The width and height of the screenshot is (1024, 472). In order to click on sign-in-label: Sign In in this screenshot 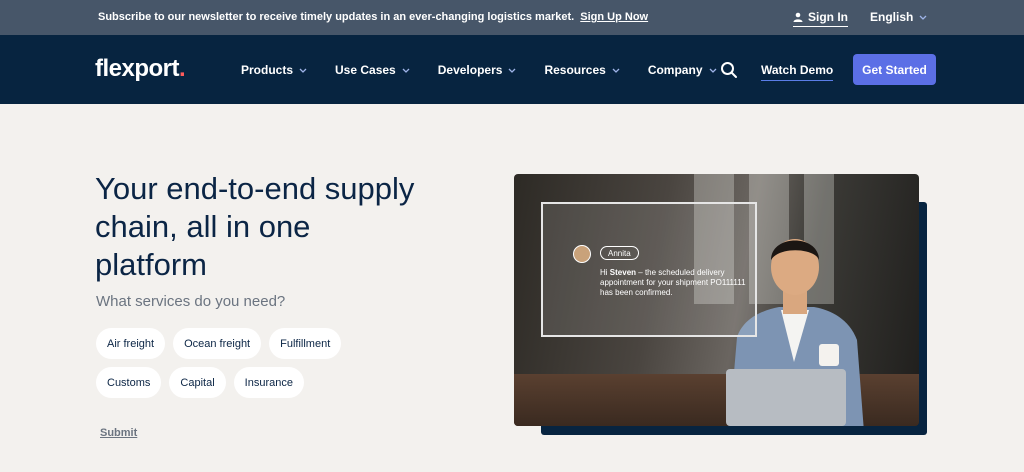, I will do `click(828, 17)`.